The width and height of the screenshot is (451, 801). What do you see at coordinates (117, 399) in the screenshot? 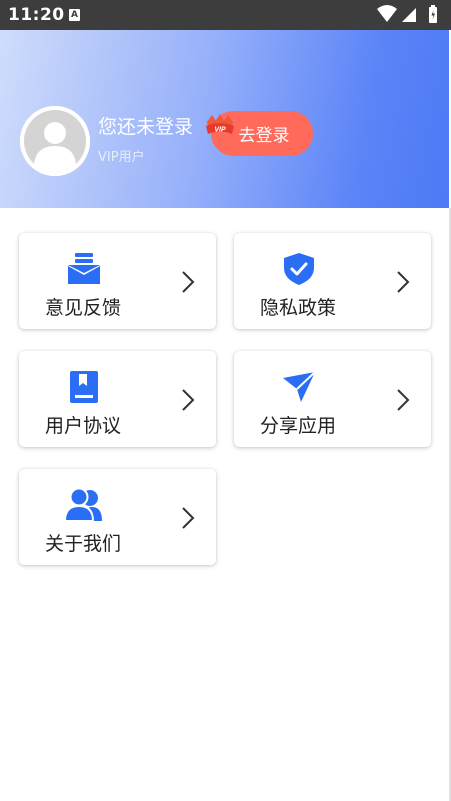
I see `menu-card-user-agreement: 用户协议` at bounding box center [117, 399].